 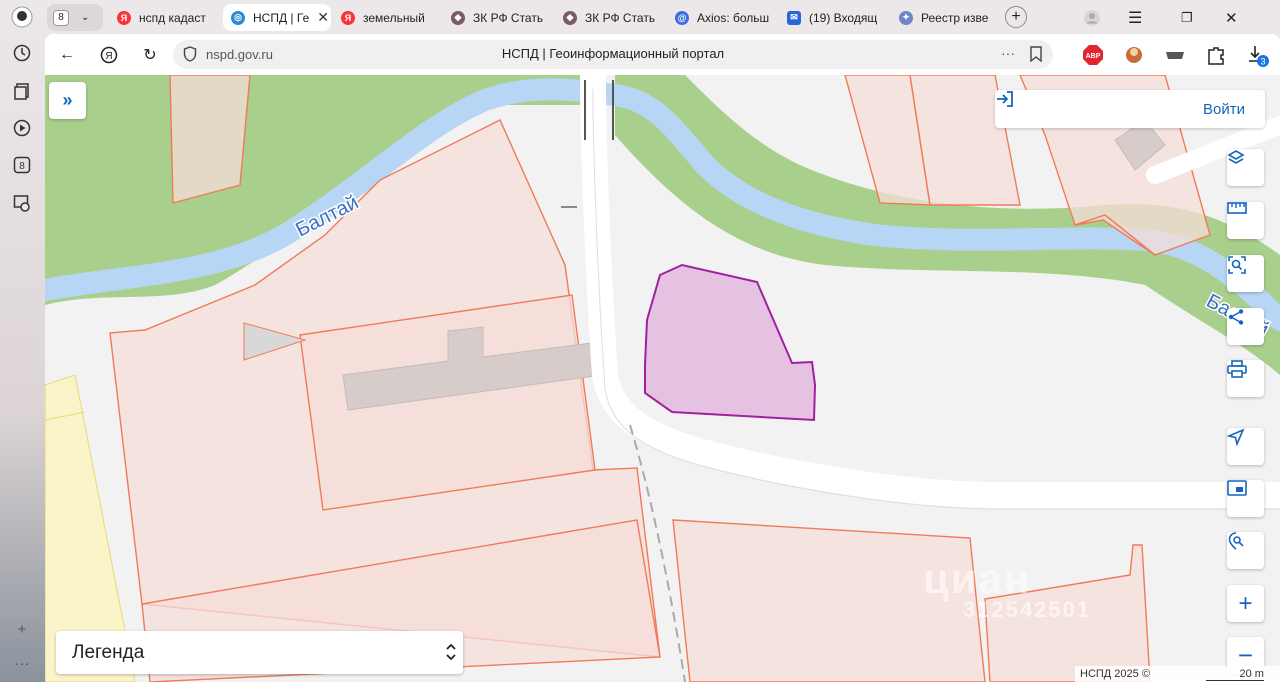 I want to click on svg-text: Я, so click(x=108, y=56).